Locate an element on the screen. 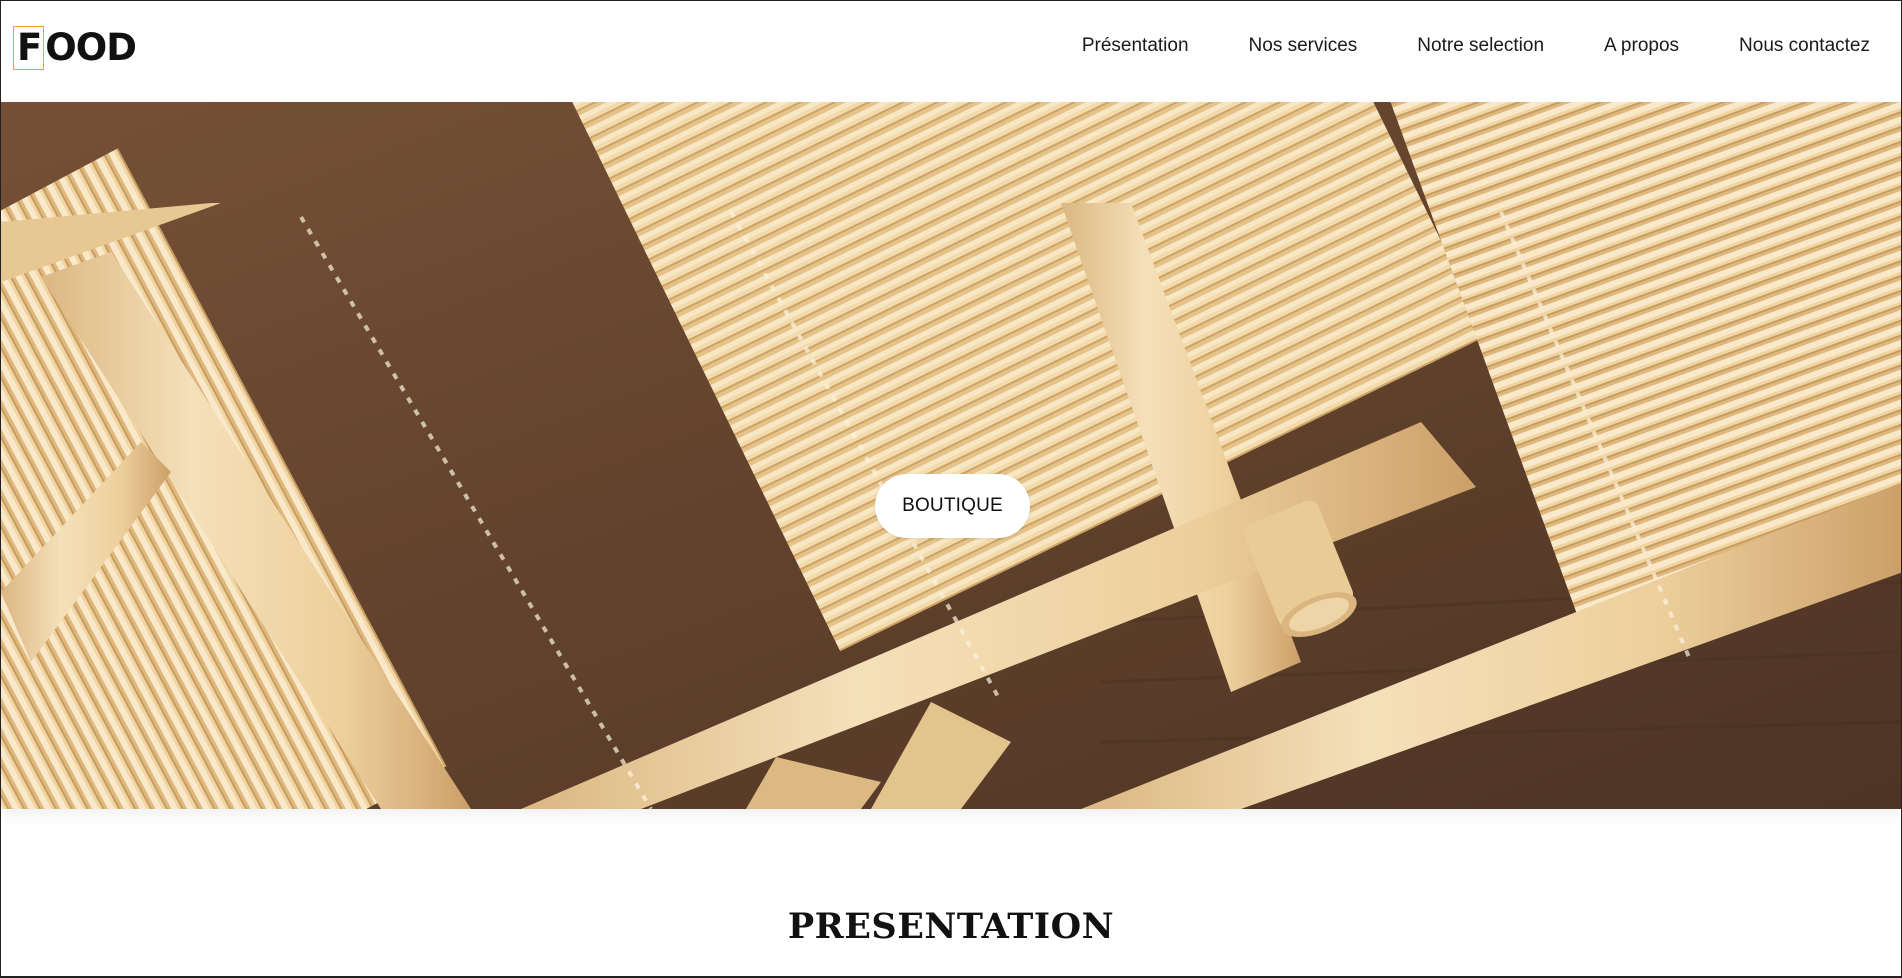  site-logo: F OOD is located at coordinates (75, 47).